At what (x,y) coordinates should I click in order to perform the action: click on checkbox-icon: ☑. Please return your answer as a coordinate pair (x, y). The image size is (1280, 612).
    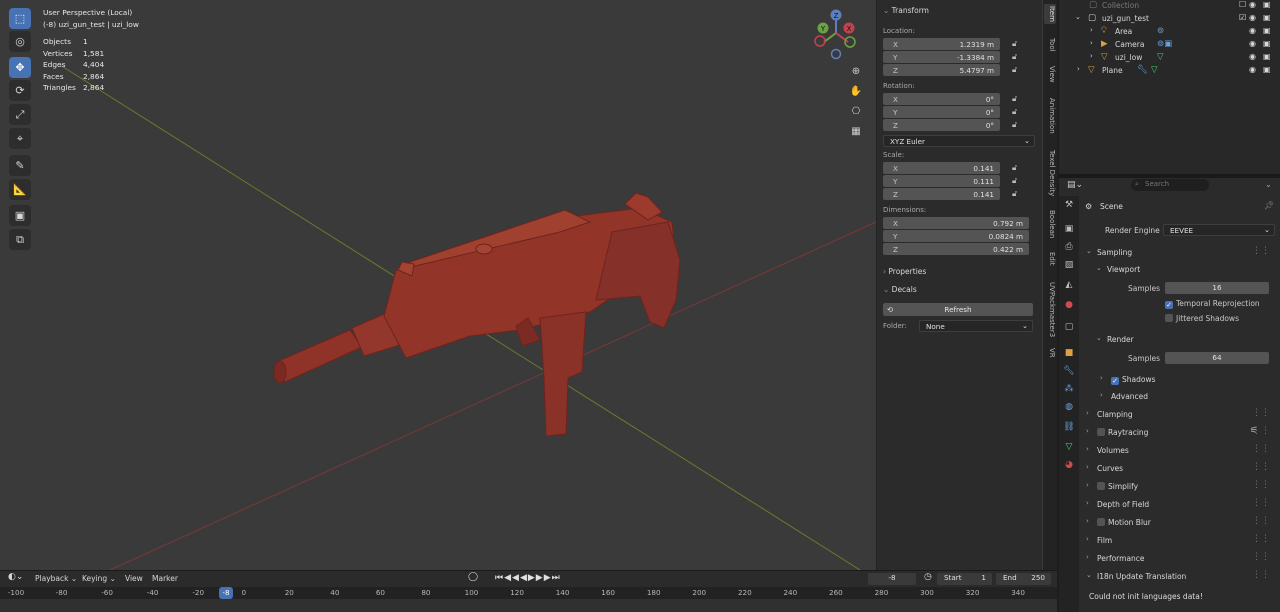
    Looking at the image, I should click on (1242, 17).